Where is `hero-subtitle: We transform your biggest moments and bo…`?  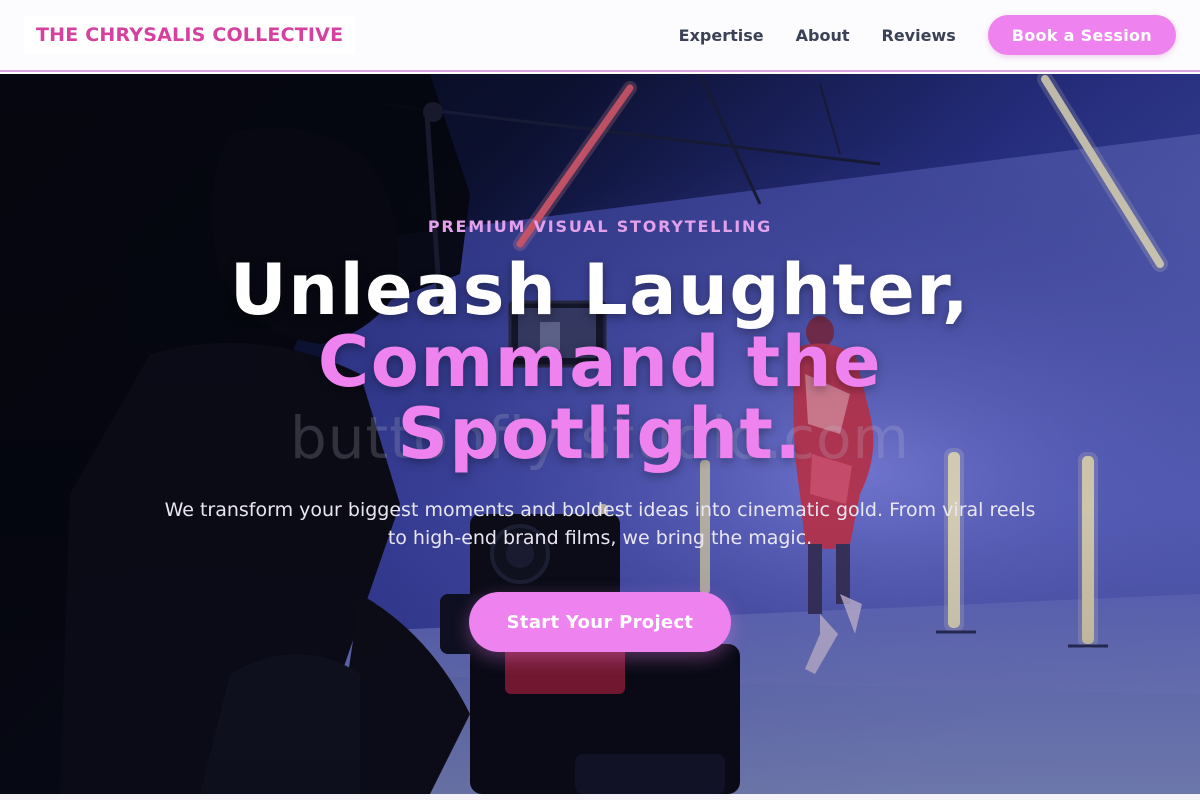
hero-subtitle: We transform your biggest moments and bo… is located at coordinates (600, 524).